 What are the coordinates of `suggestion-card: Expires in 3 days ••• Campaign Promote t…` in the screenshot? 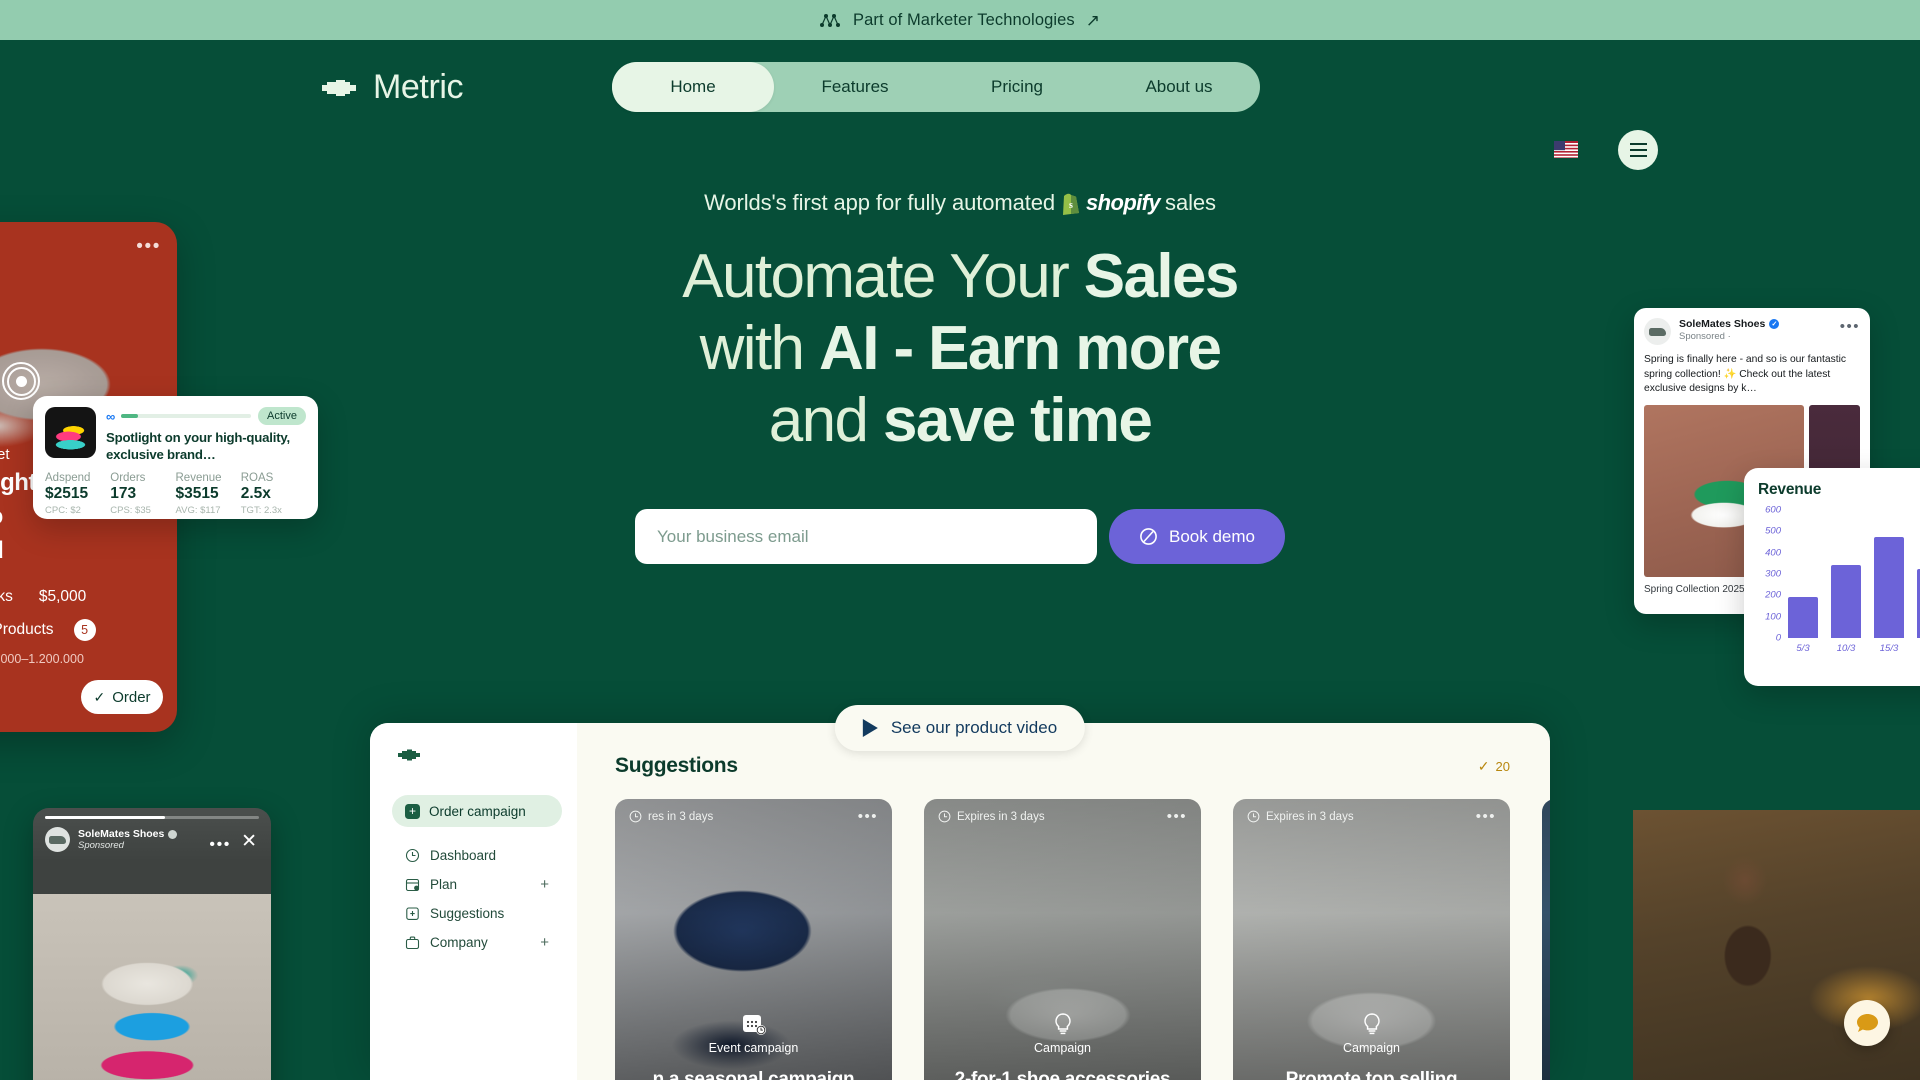 It's located at (1371, 939).